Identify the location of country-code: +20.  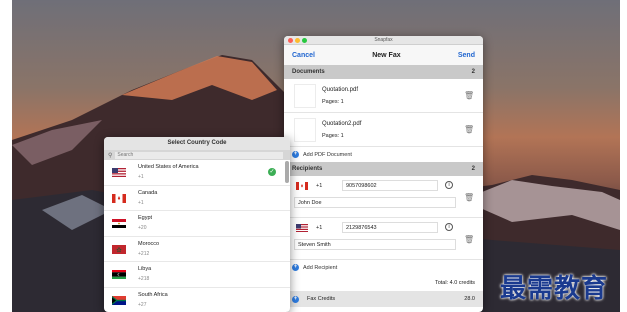
(142, 228).